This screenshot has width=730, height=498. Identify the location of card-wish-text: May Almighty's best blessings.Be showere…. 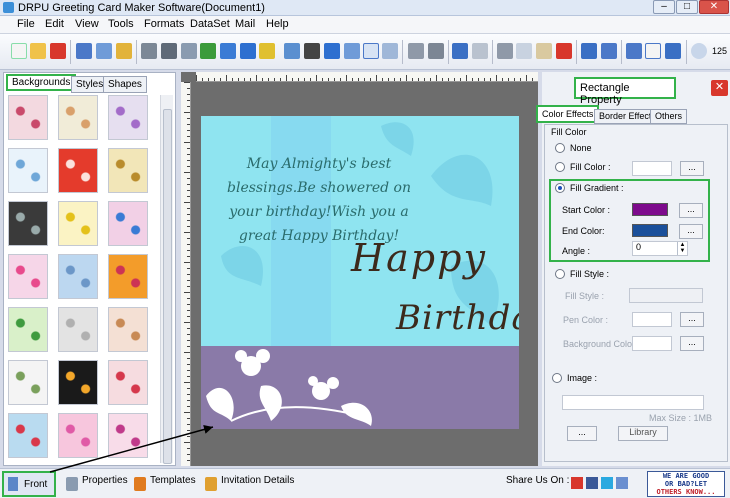
(319, 200).